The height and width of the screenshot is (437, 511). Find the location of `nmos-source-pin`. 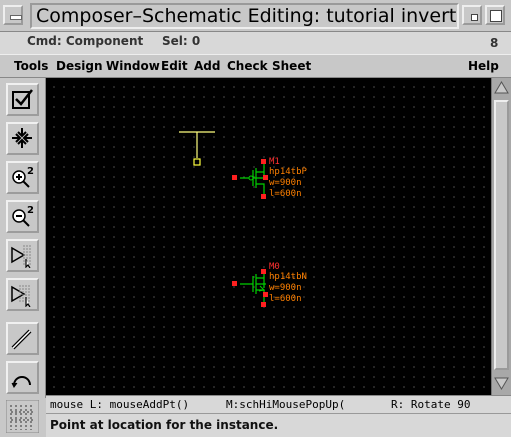

nmos-source-pin is located at coordinates (263, 304).